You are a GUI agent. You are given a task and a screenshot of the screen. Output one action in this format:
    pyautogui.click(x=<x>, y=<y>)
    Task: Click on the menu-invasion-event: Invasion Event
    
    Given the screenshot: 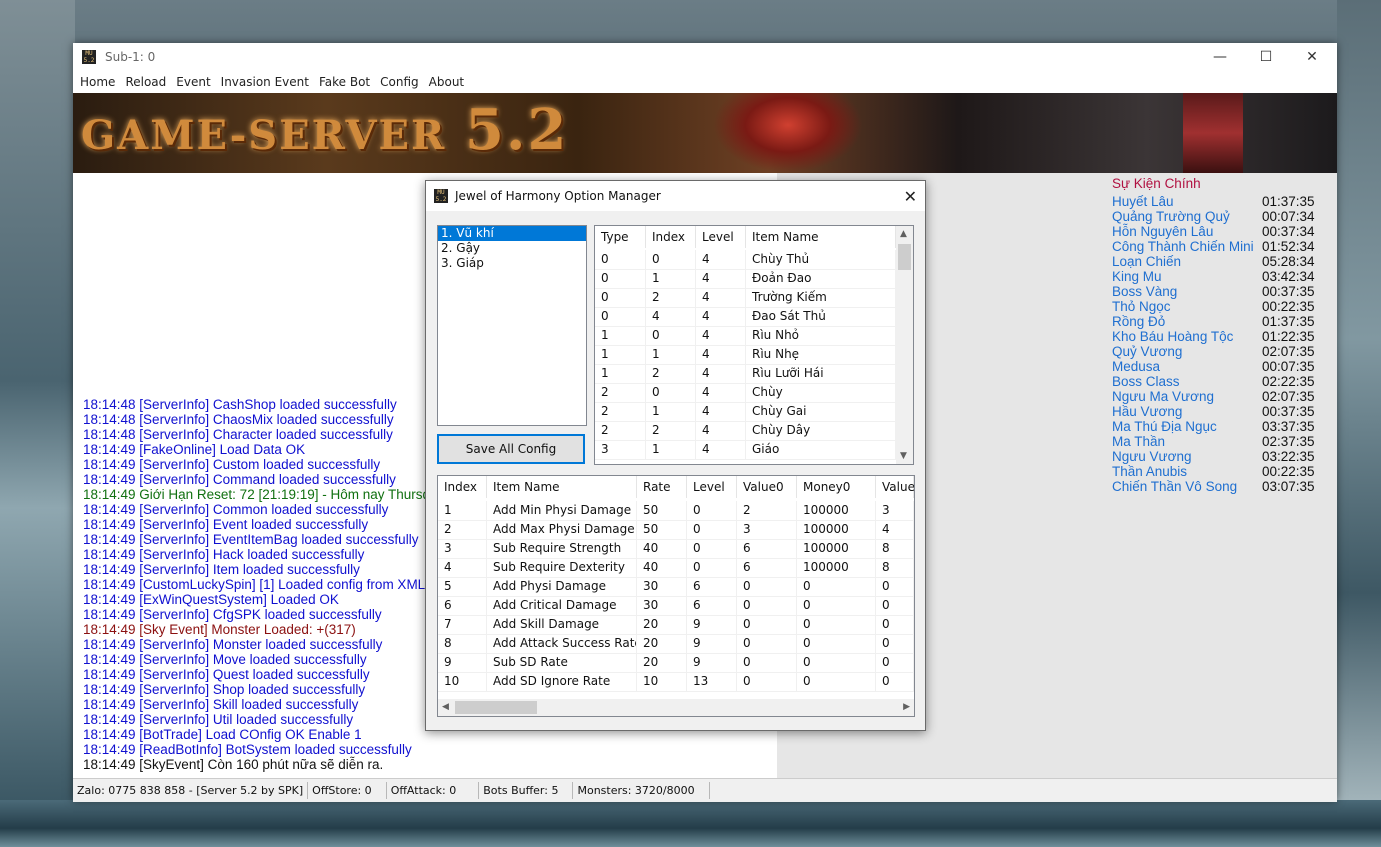 What is the action you would take?
    pyautogui.click(x=265, y=82)
    